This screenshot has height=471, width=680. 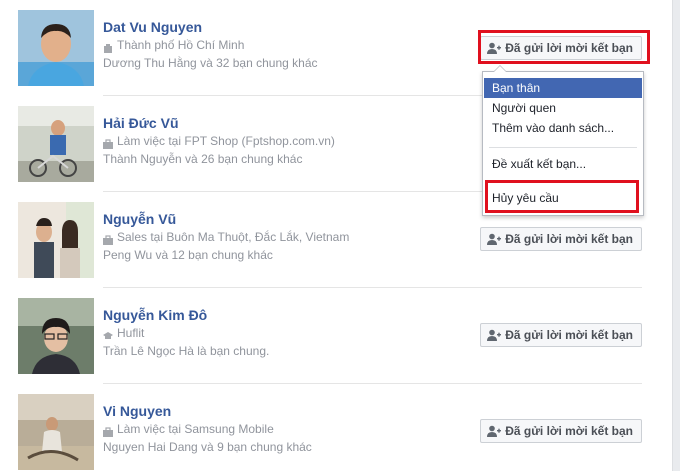 I want to click on person-name: Hải Đức Vũ, so click(x=283, y=123).